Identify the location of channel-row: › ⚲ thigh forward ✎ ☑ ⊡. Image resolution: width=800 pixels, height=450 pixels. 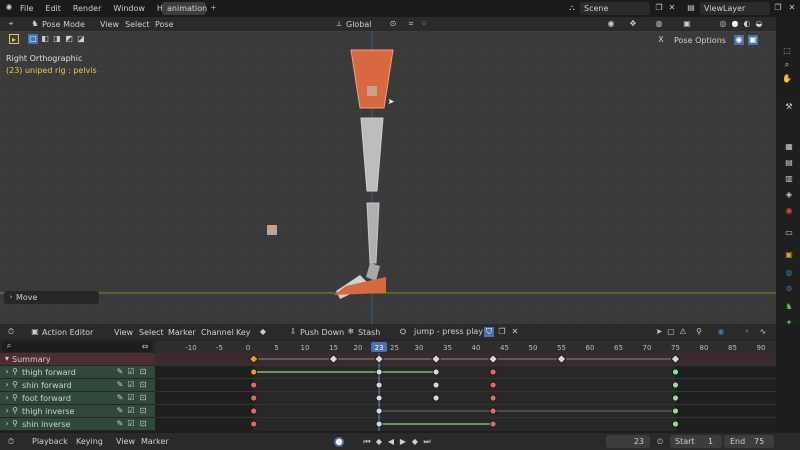
(77, 372).